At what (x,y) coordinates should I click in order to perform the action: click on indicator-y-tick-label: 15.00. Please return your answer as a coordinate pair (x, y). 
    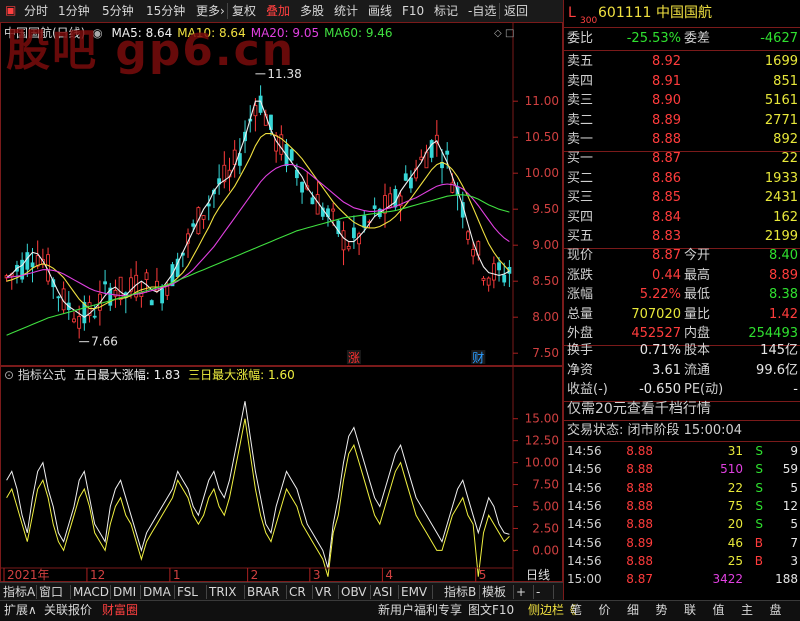
    Looking at the image, I should click on (542, 419).